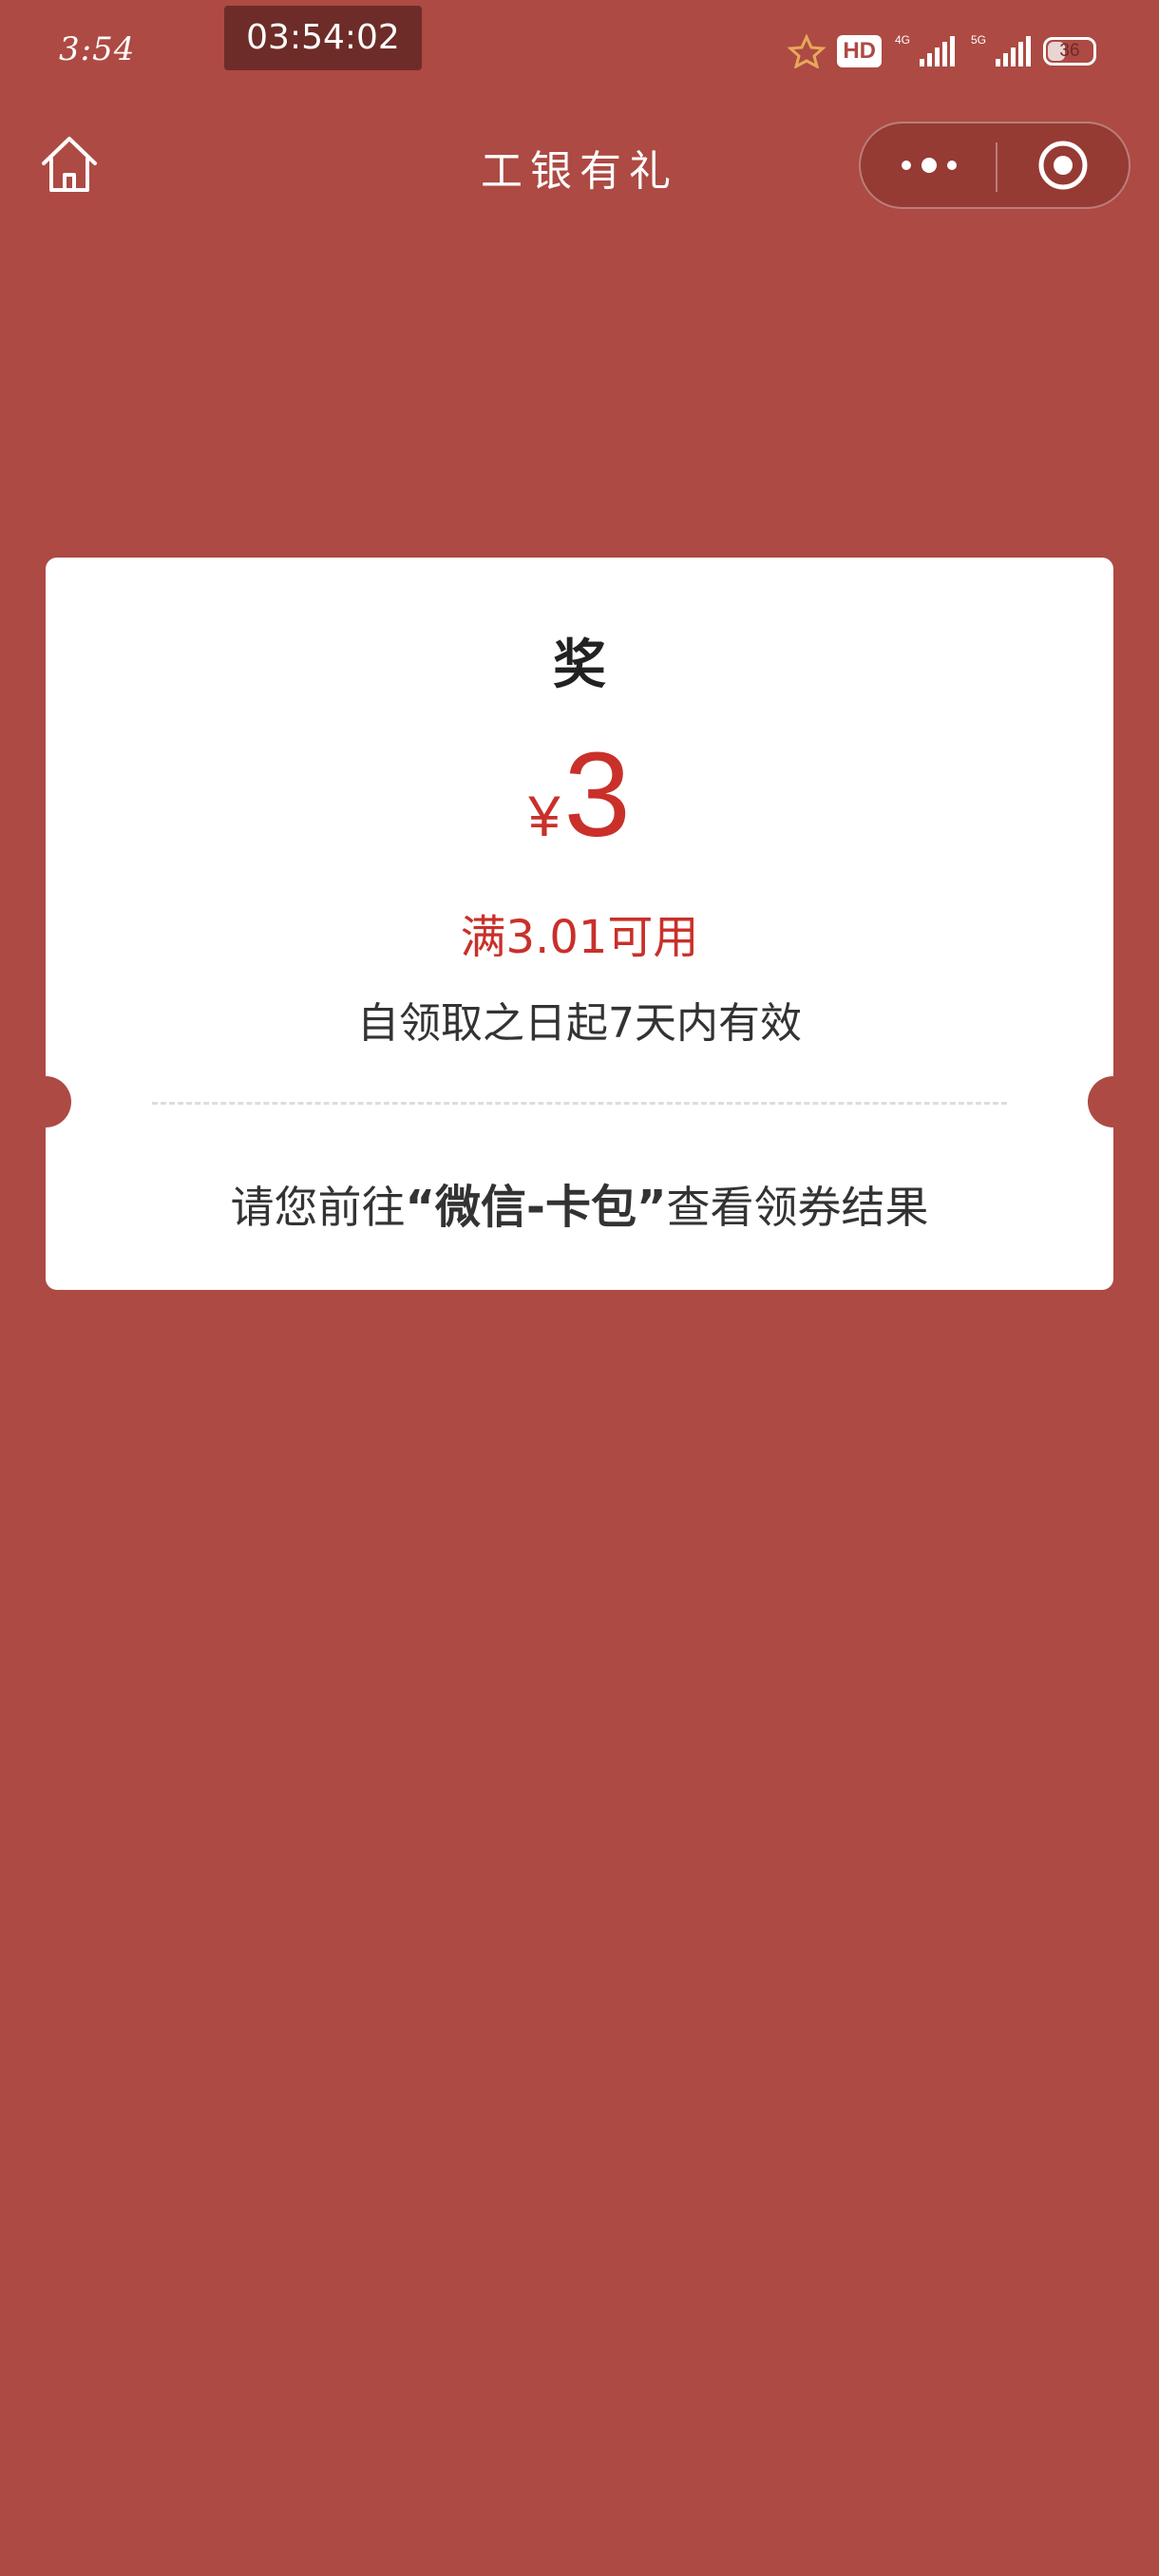 Image resolution: width=1159 pixels, height=2576 pixels. I want to click on battery-icon: 36, so click(1069, 51).